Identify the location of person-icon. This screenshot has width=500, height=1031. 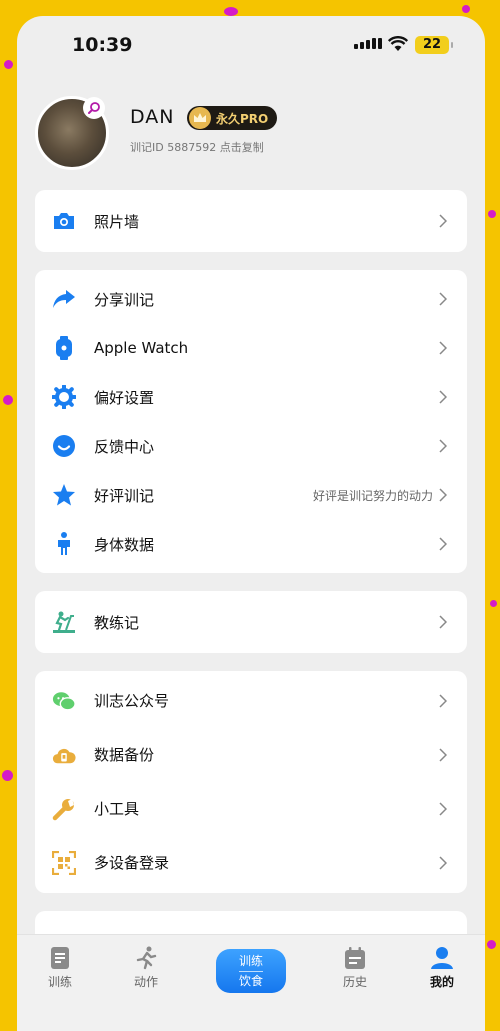
(64, 544).